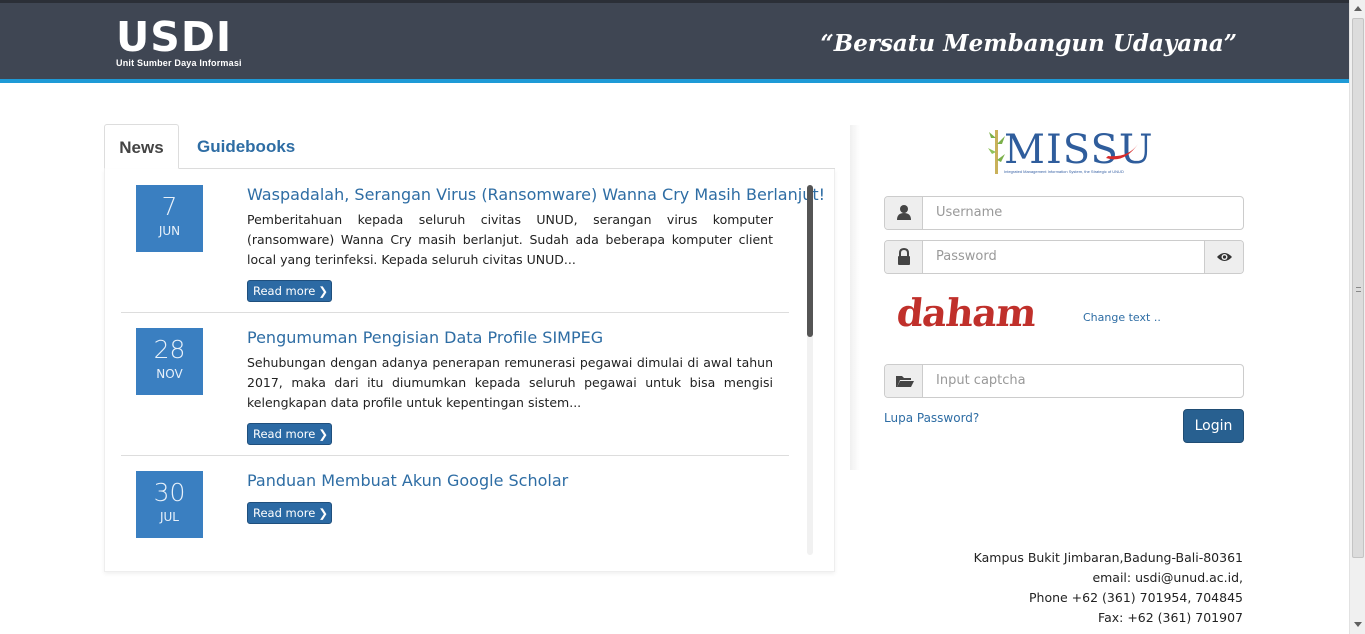  What do you see at coordinates (169, 492) in the screenshot?
I see `date-day: 30` at bounding box center [169, 492].